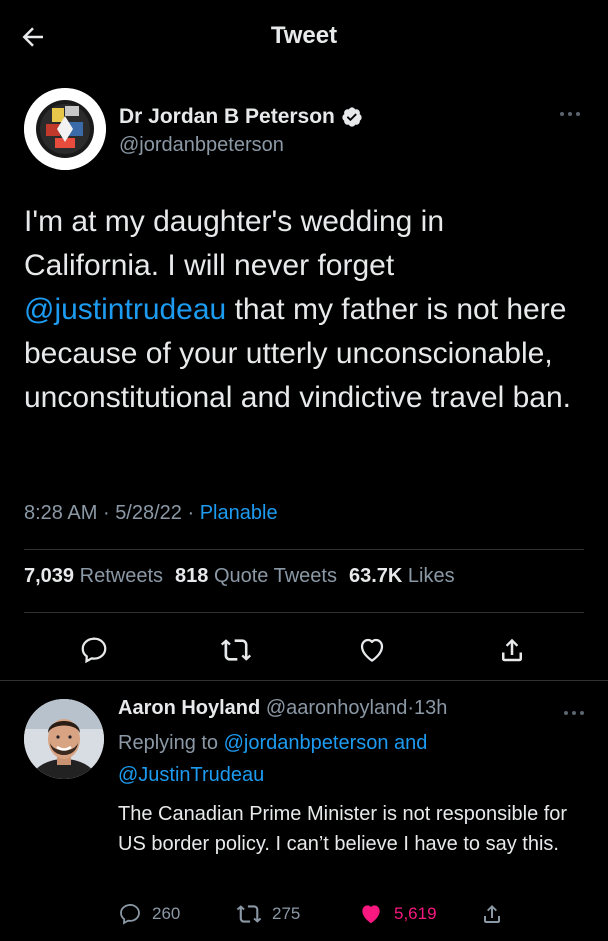 This screenshot has width=608, height=941. I want to click on reply-header: Aaron Hoyland @aaronhoyland·13h, so click(282, 708).